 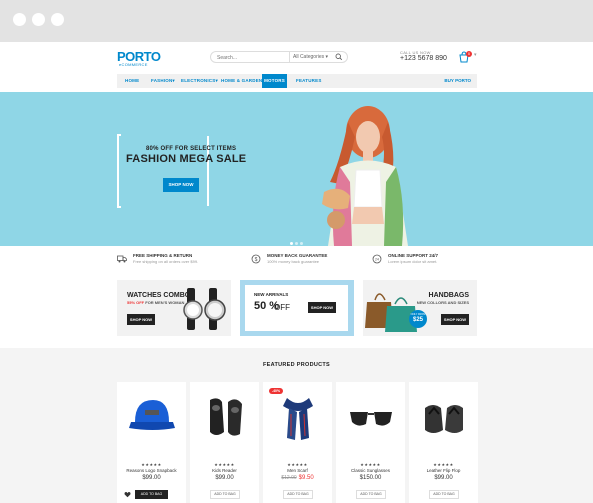 I want to click on arrivals-shop-now-button: SHOP NOW, so click(x=322, y=307).